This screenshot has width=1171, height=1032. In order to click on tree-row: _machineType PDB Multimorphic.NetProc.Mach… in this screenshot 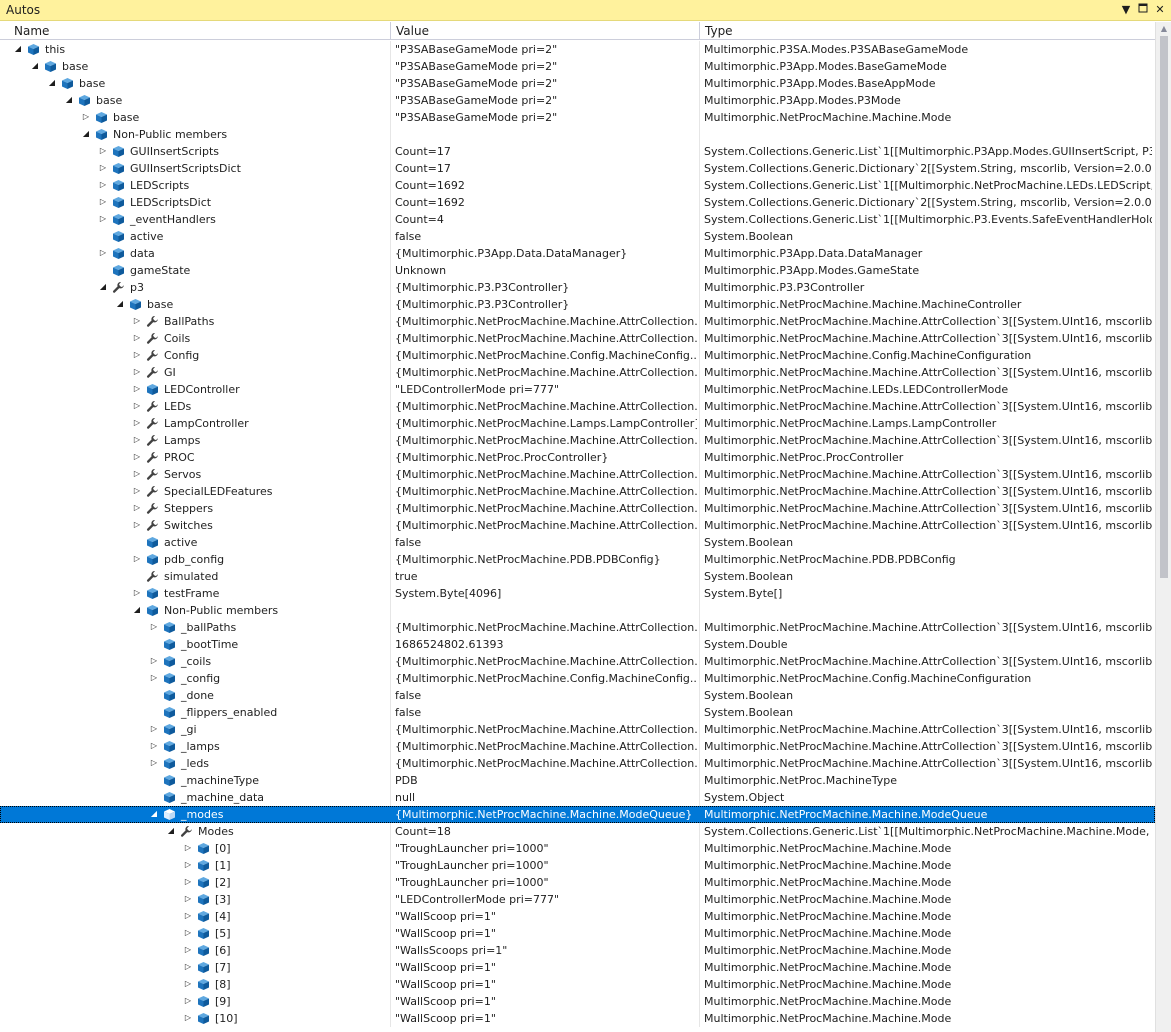, I will do `click(577, 780)`.